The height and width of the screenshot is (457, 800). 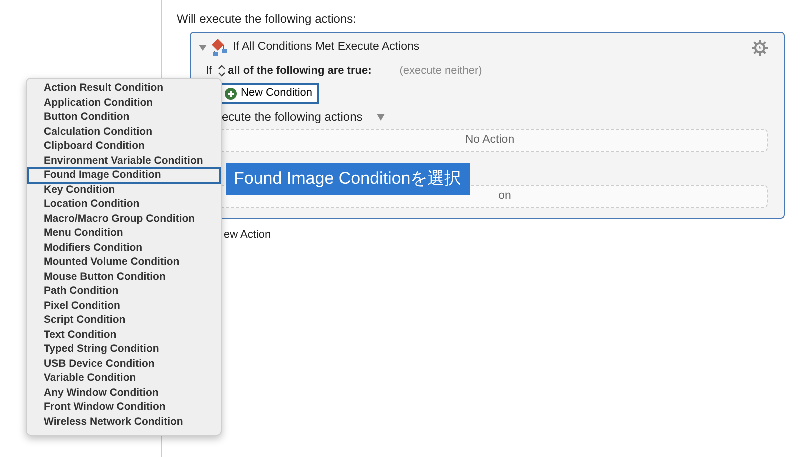 What do you see at coordinates (505, 196) in the screenshot?
I see `placeholder-text: on` at bounding box center [505, 196].